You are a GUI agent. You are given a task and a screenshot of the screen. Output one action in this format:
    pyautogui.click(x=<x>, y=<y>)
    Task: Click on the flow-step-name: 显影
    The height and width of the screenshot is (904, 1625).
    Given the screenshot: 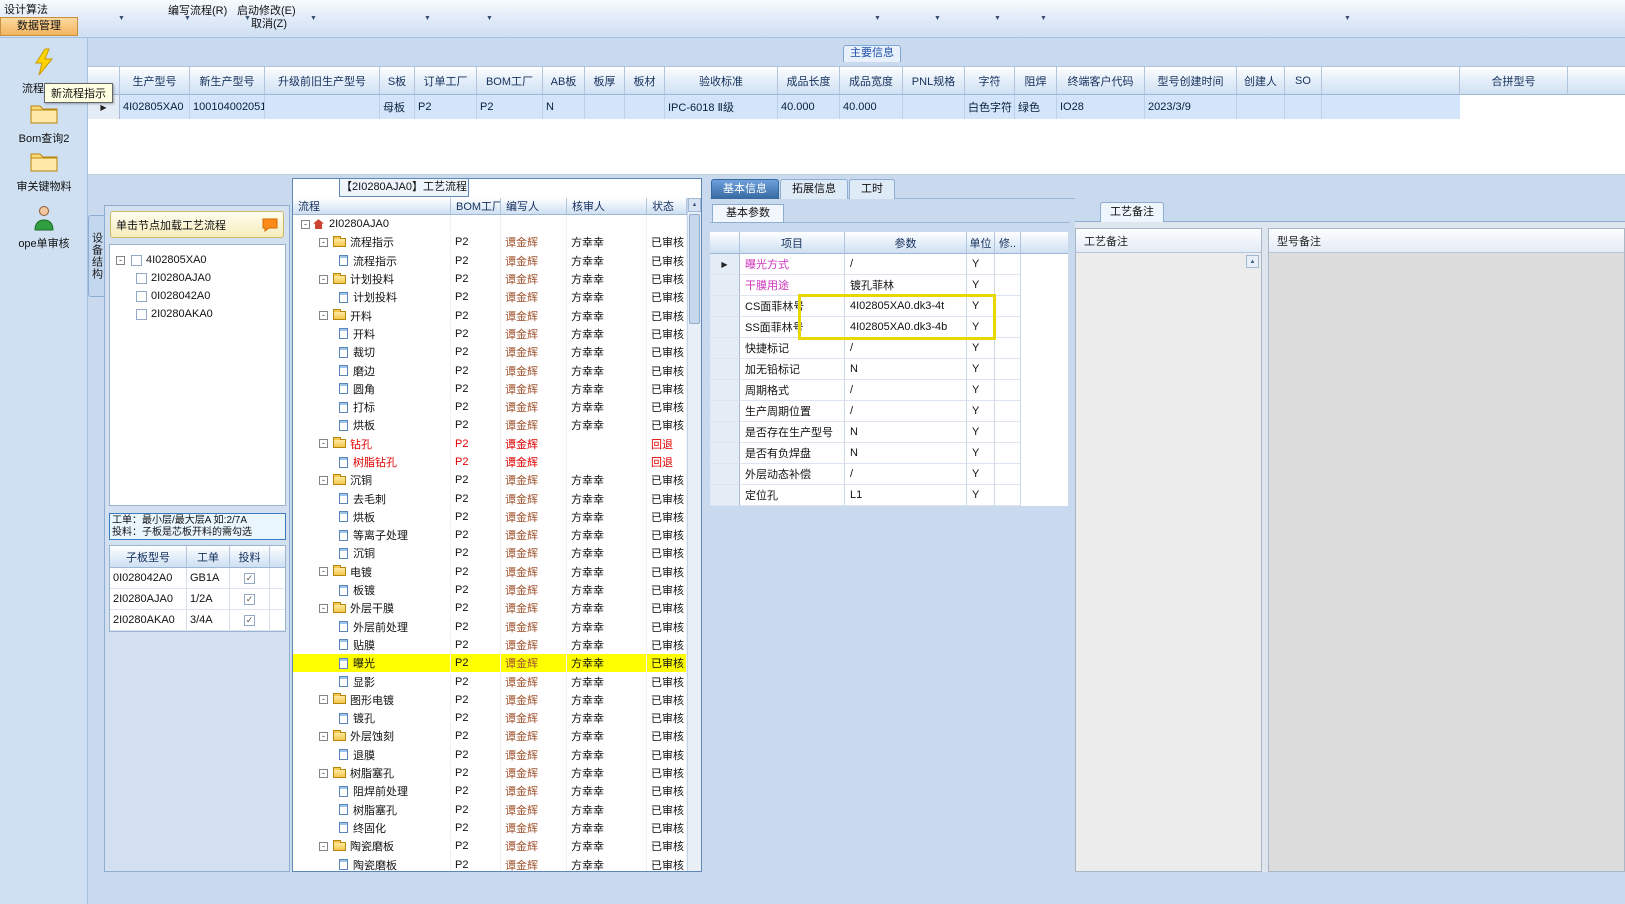 What is the action you would take?
    pyautogui.click(x=372, y=681)
    